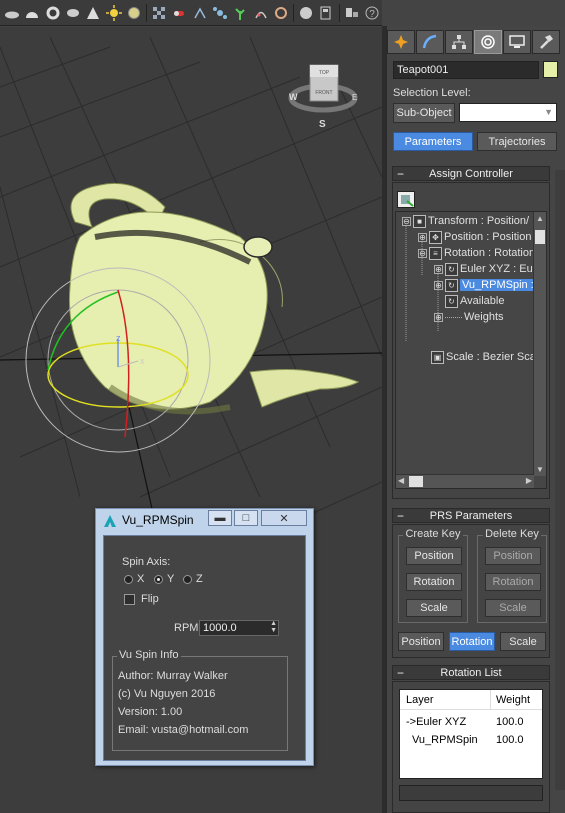 This screenshot has height=813, width=565. What do you see at coordinates (204, 520) in the screenshot?
I see `dialog-titlebar: Vu_RPMSpin ▬ □ ✕` at bounding box center [204, 520].